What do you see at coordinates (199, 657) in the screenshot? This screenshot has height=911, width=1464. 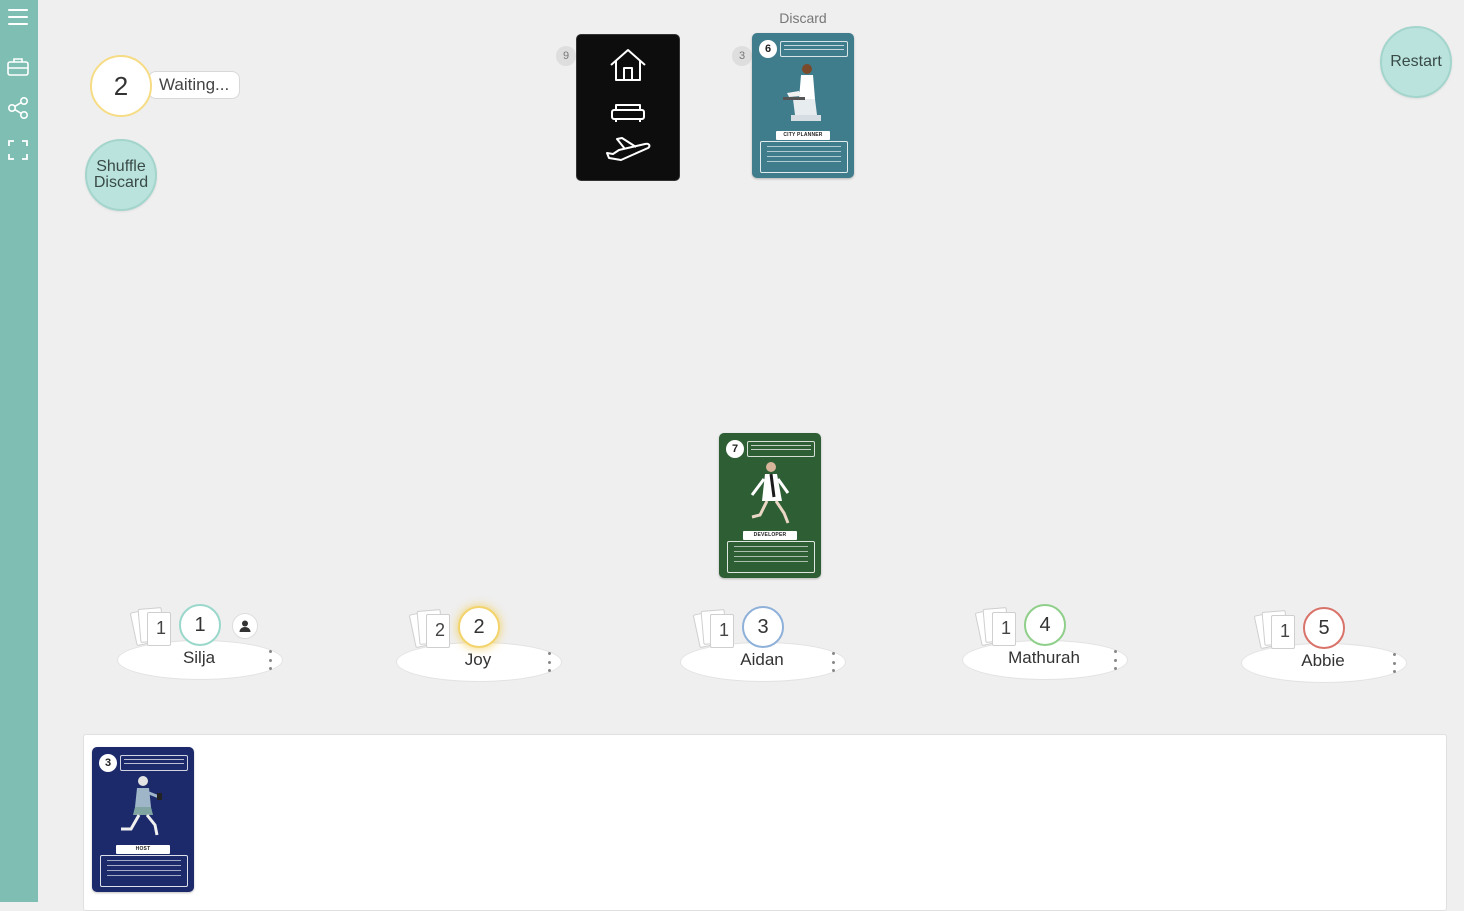 I see `player-name: Silja` at bounding box center [199, 657].